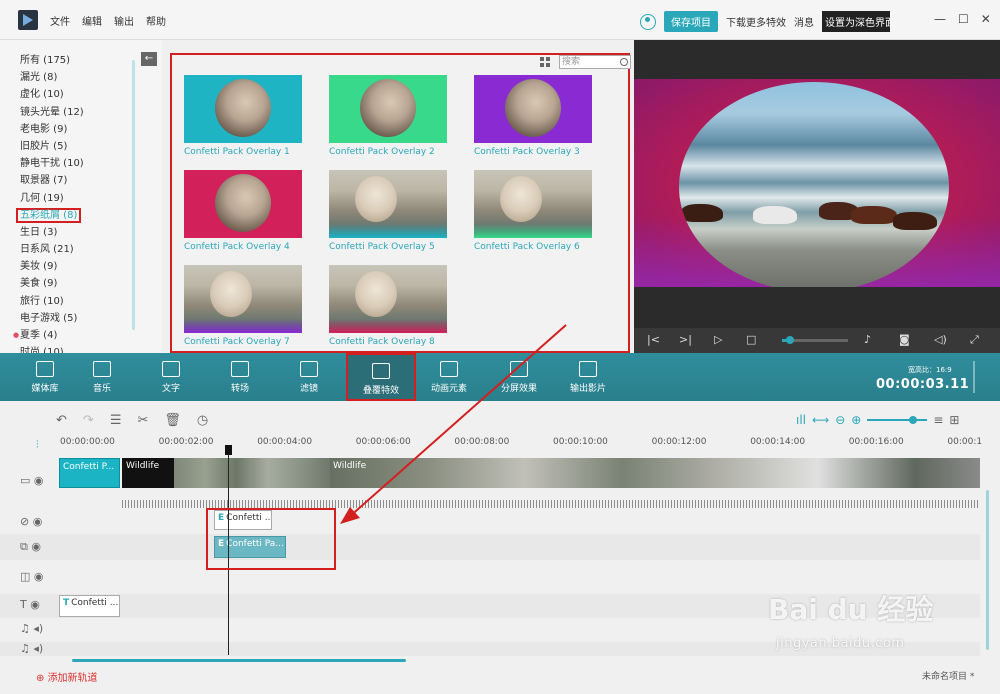 The image size is (1000, 694). Describe the element at coordinates (691, 21) in the screenshot. I see `save-project-button: 保存项目` at that location.